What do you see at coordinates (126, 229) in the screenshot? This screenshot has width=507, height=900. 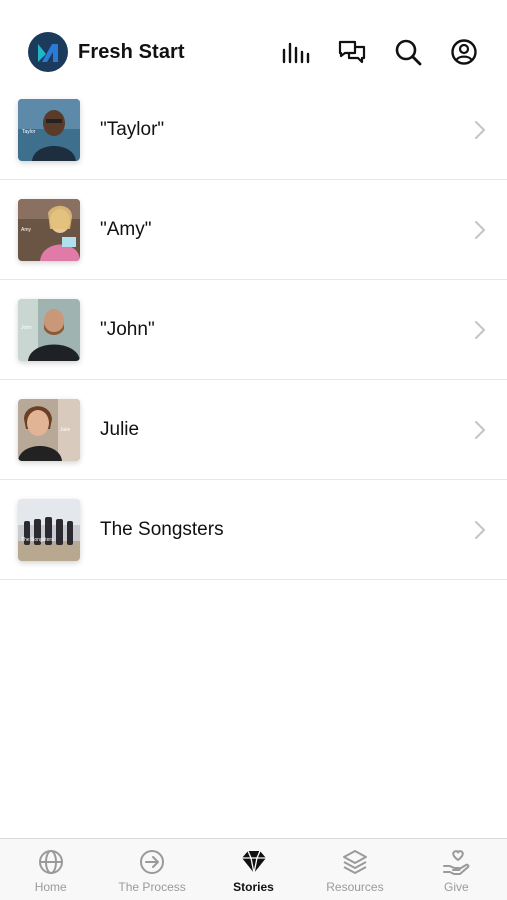 I see `story-title: "Amy"` at bounding box center [126, 229].